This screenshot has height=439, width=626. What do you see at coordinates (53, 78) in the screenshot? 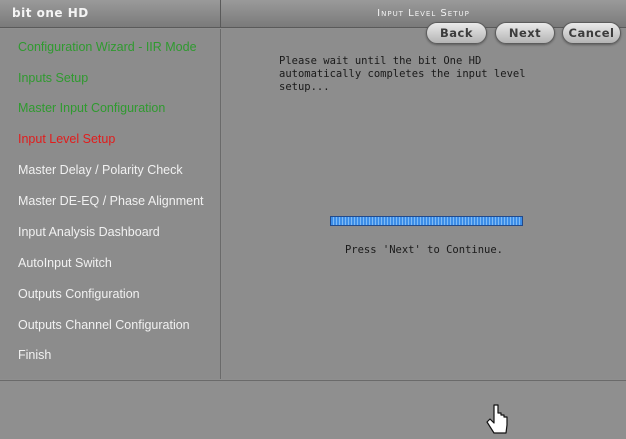
I see `sidebar-item-inputs-setup: Inputs Setup` at bounding box center [53, 78].